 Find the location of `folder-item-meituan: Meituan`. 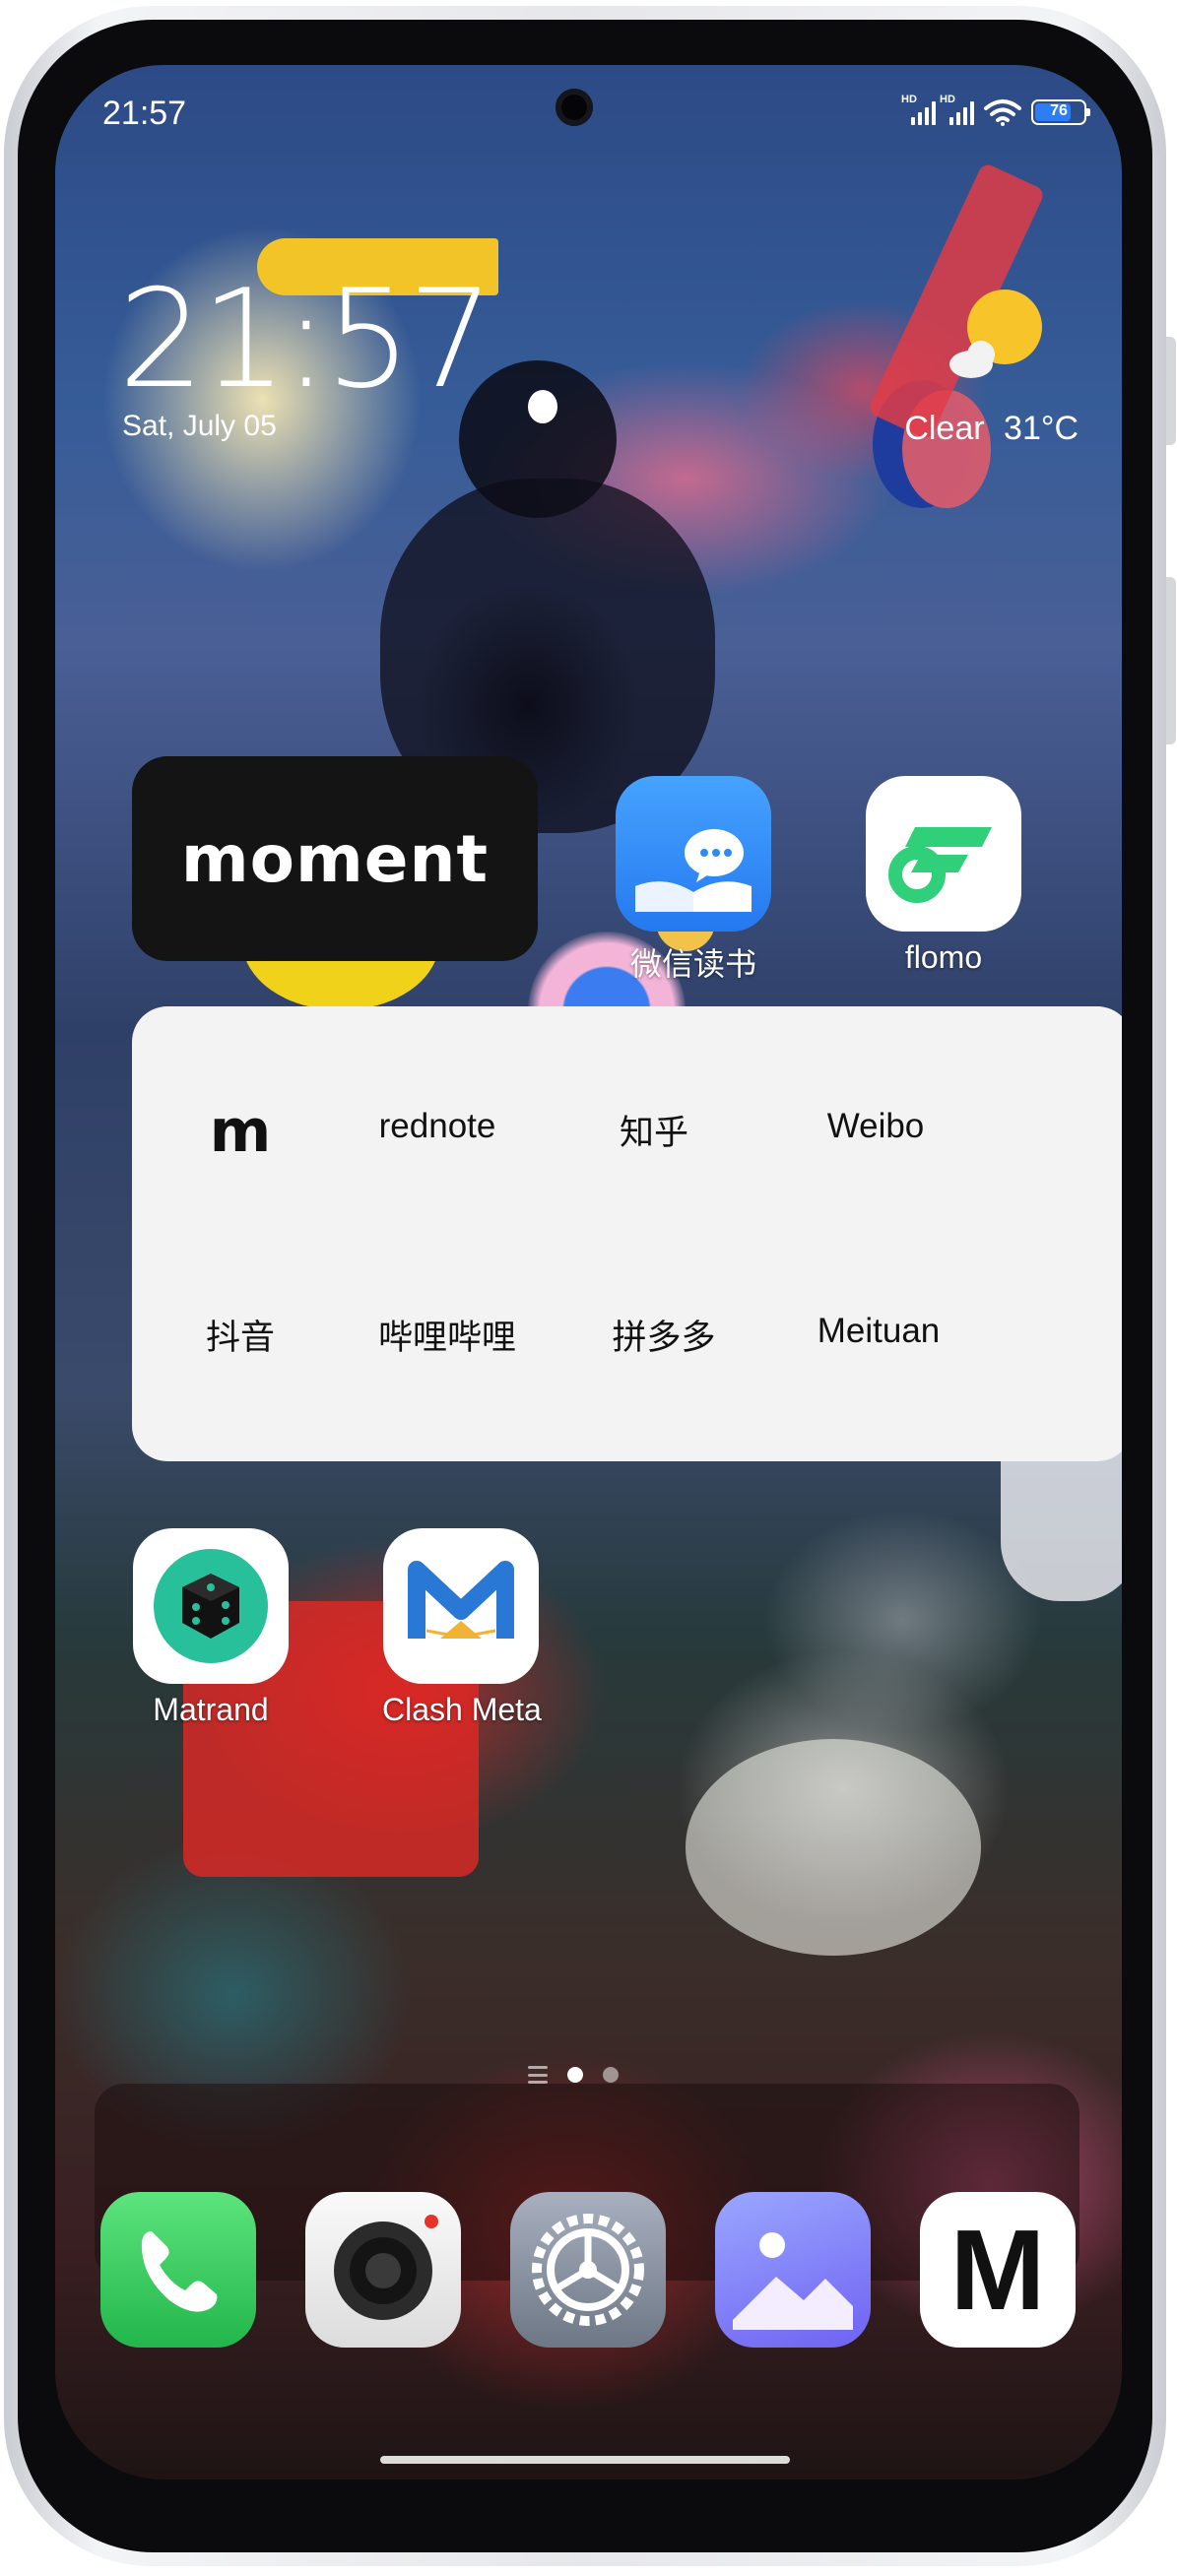

folder-item-meituan: Meituan is located at coordinates (879, 1331).